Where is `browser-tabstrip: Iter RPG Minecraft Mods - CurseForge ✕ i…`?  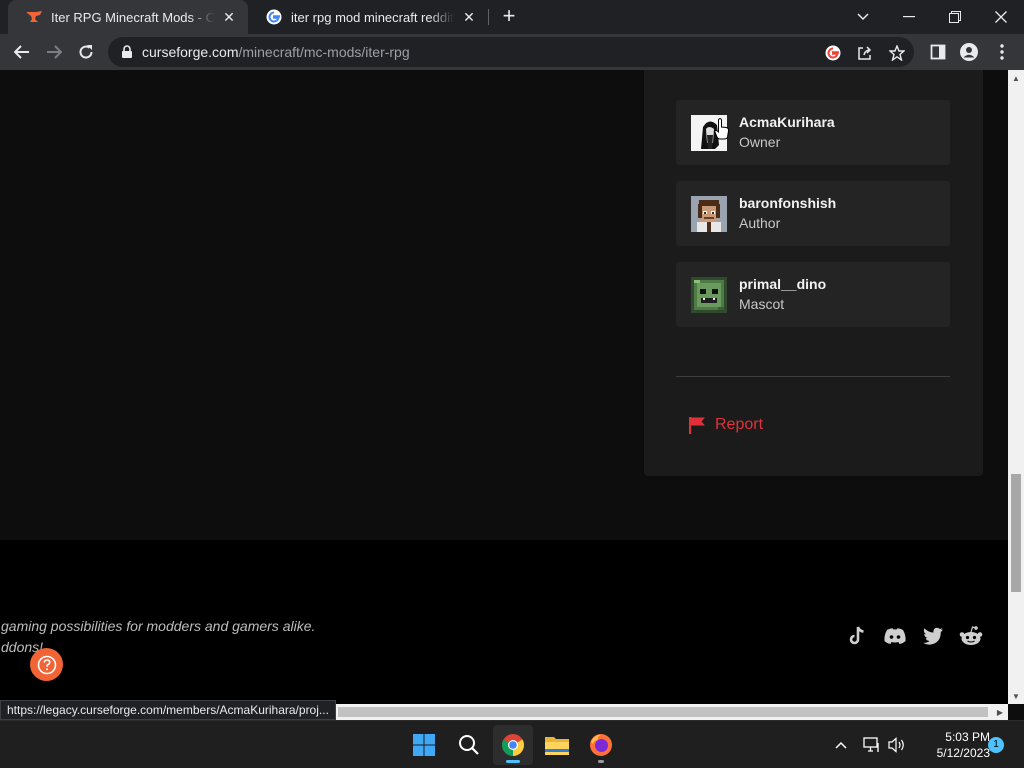 browser-tabstrip: Iter RPG Minecraft Mods - CurseForge ✕ i… is located at coordinates (512, 17).